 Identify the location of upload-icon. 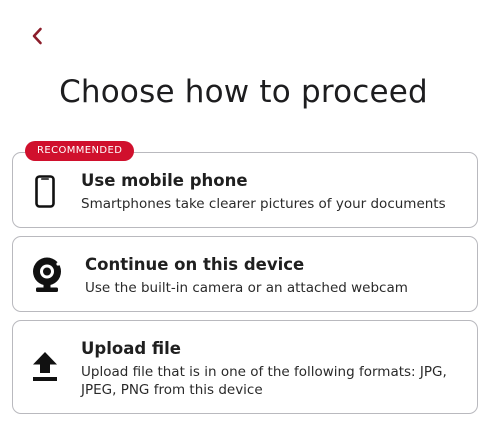
(45, 367).